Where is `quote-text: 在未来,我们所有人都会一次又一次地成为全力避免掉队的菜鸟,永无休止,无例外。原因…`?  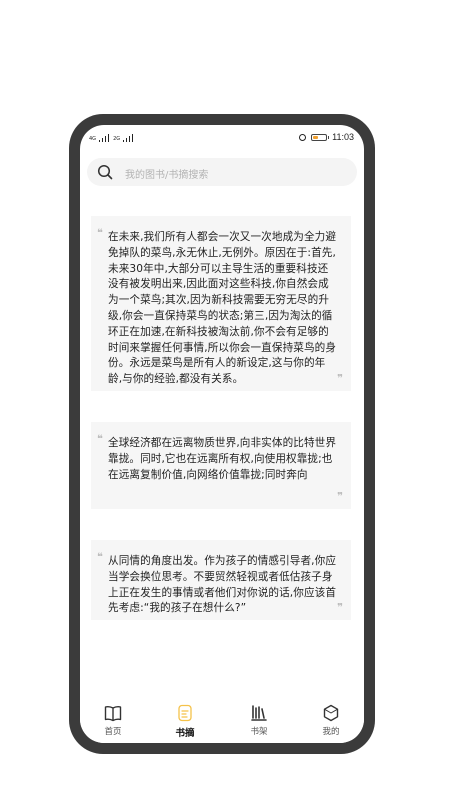
quote-text: 在未来,我们所有人都会一次又一次地成为全力避免掉队的菜鸟,永无休止,无例外。原因… is located at coordinates (222, 308).